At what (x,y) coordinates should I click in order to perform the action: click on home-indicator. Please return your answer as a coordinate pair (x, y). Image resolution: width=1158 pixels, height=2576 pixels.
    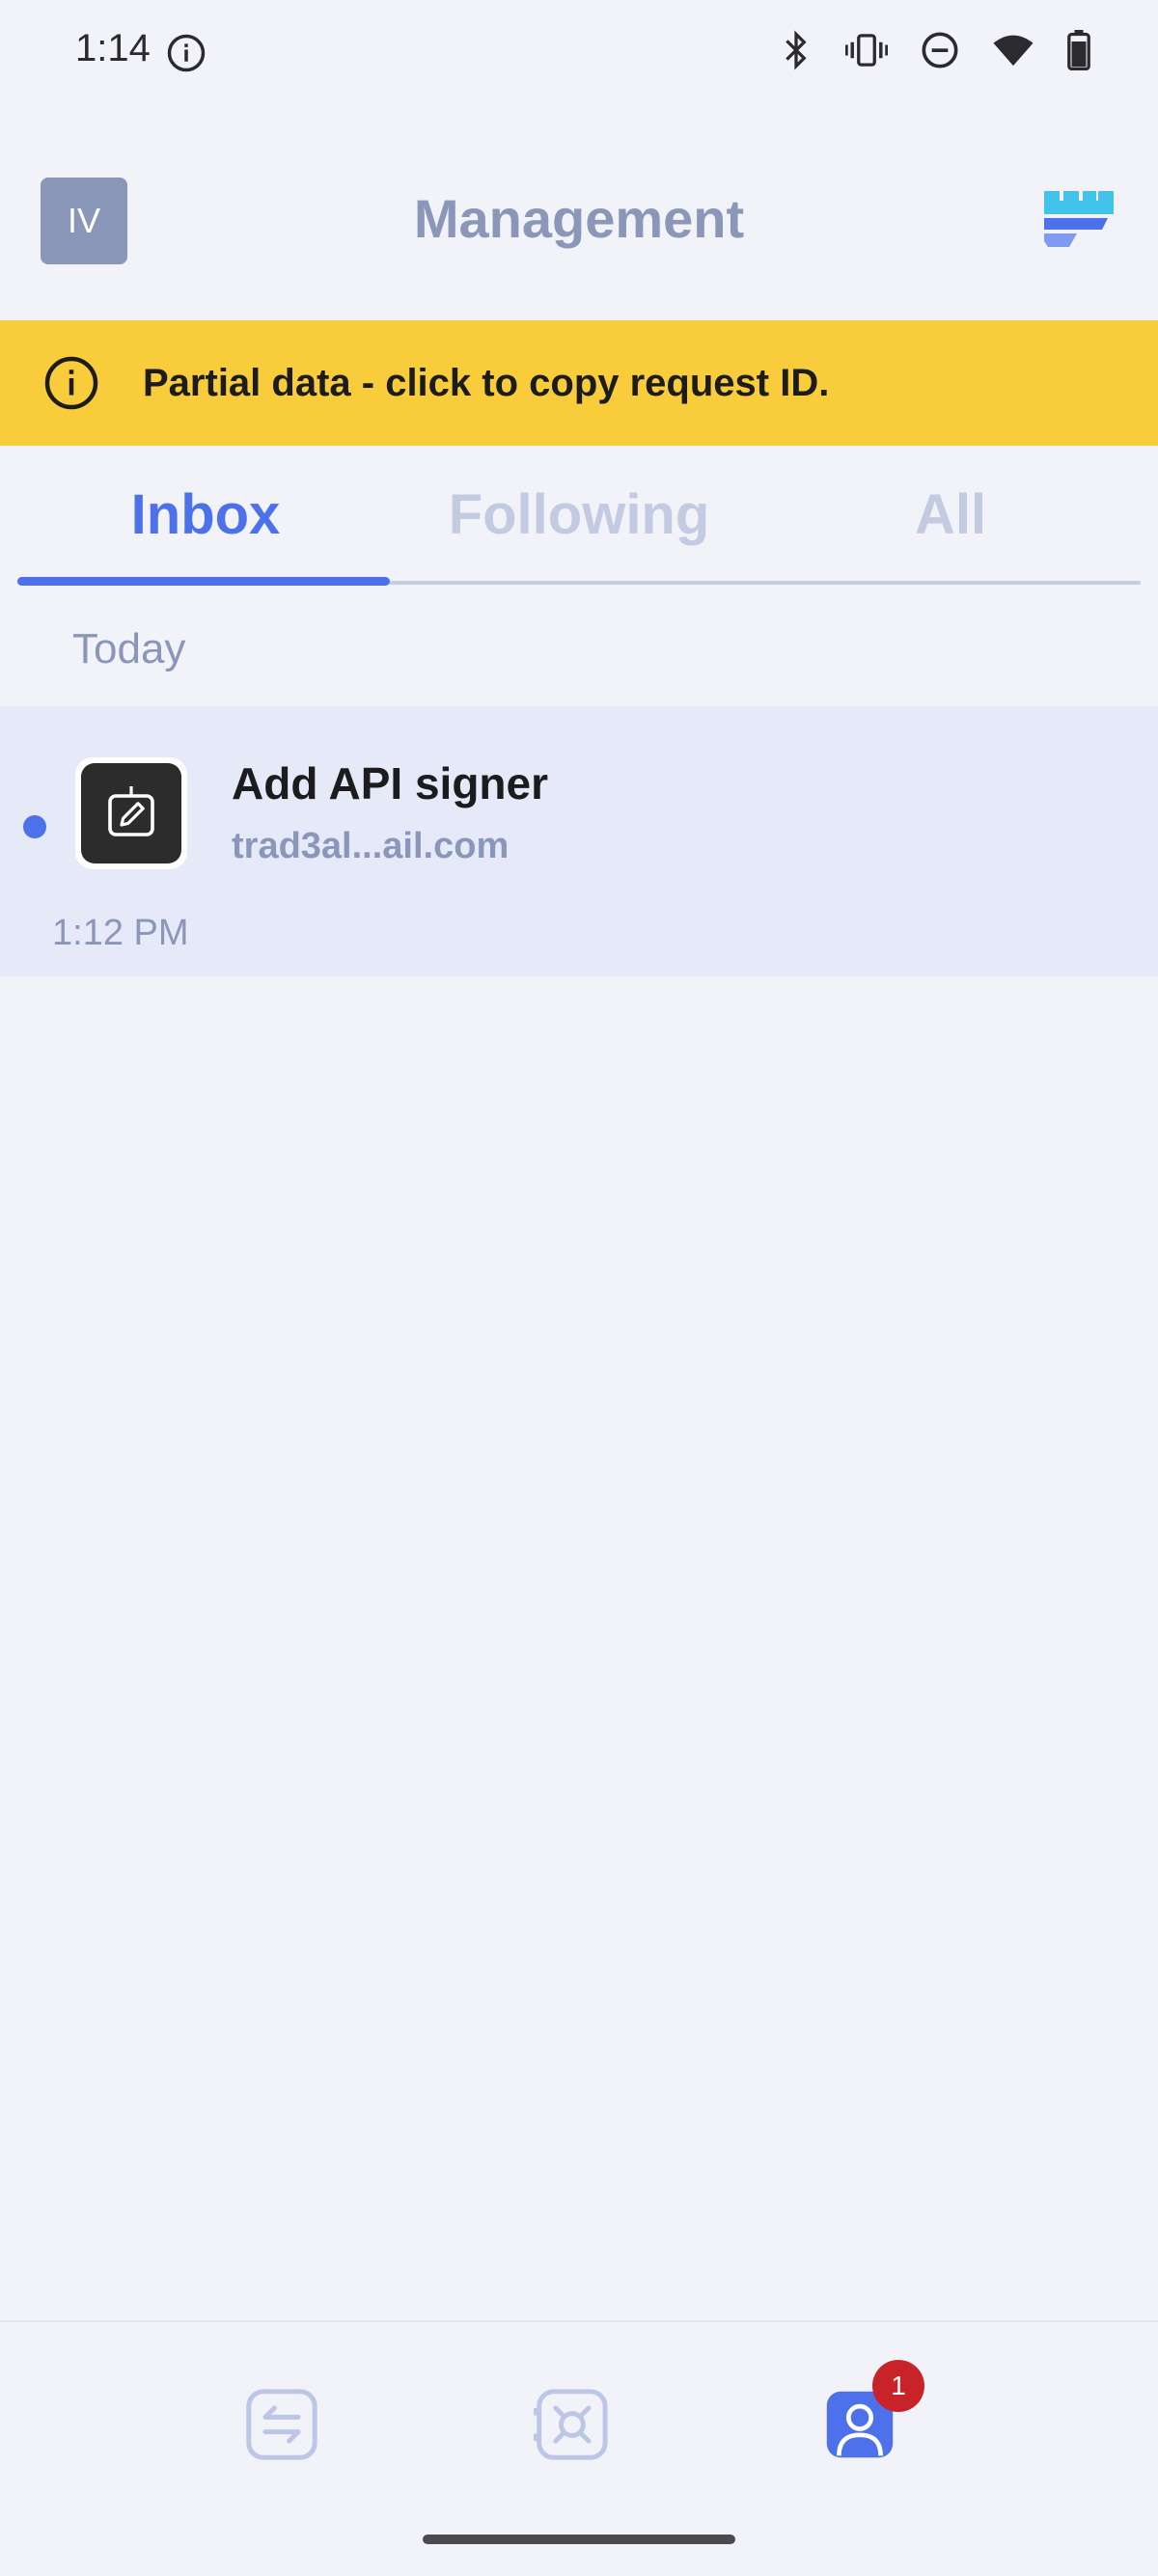
    Looking at the image, I should click on (579, 2539).